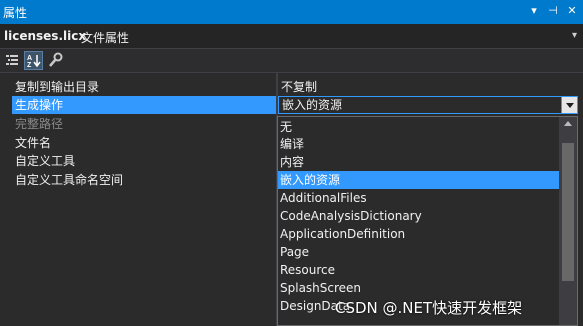 This screenshot has width=583, height=326. I want to click on dropdown-option: Resource, so click(418, 270).